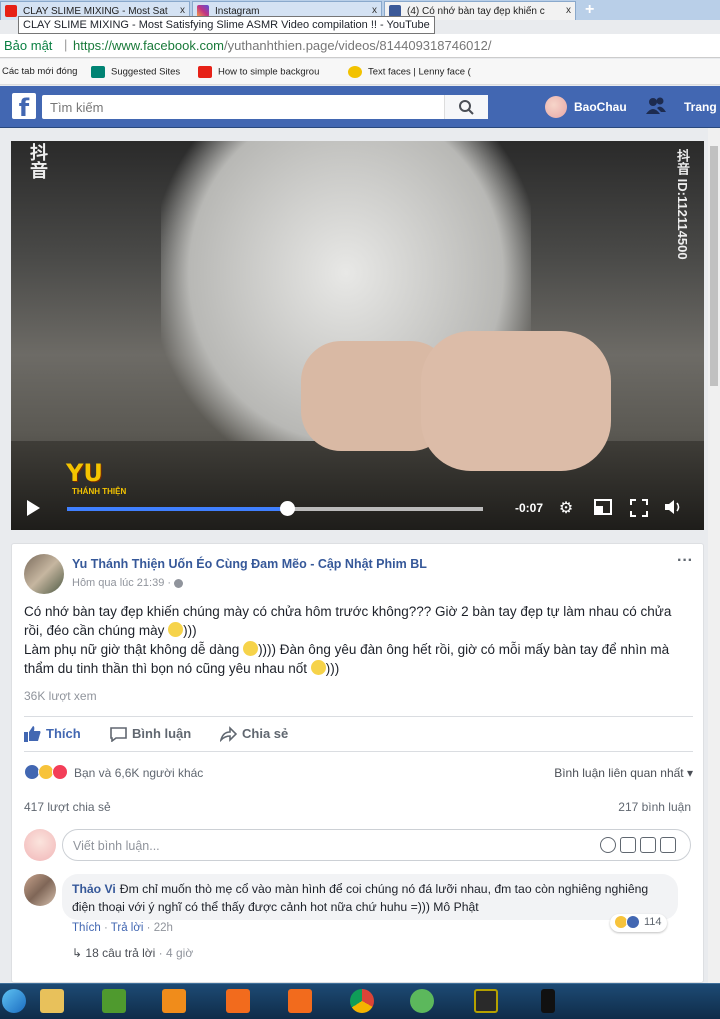  Describe the element at coordinates (163, 928) in the screenshot. I see `comment-time: 22h` at that location.